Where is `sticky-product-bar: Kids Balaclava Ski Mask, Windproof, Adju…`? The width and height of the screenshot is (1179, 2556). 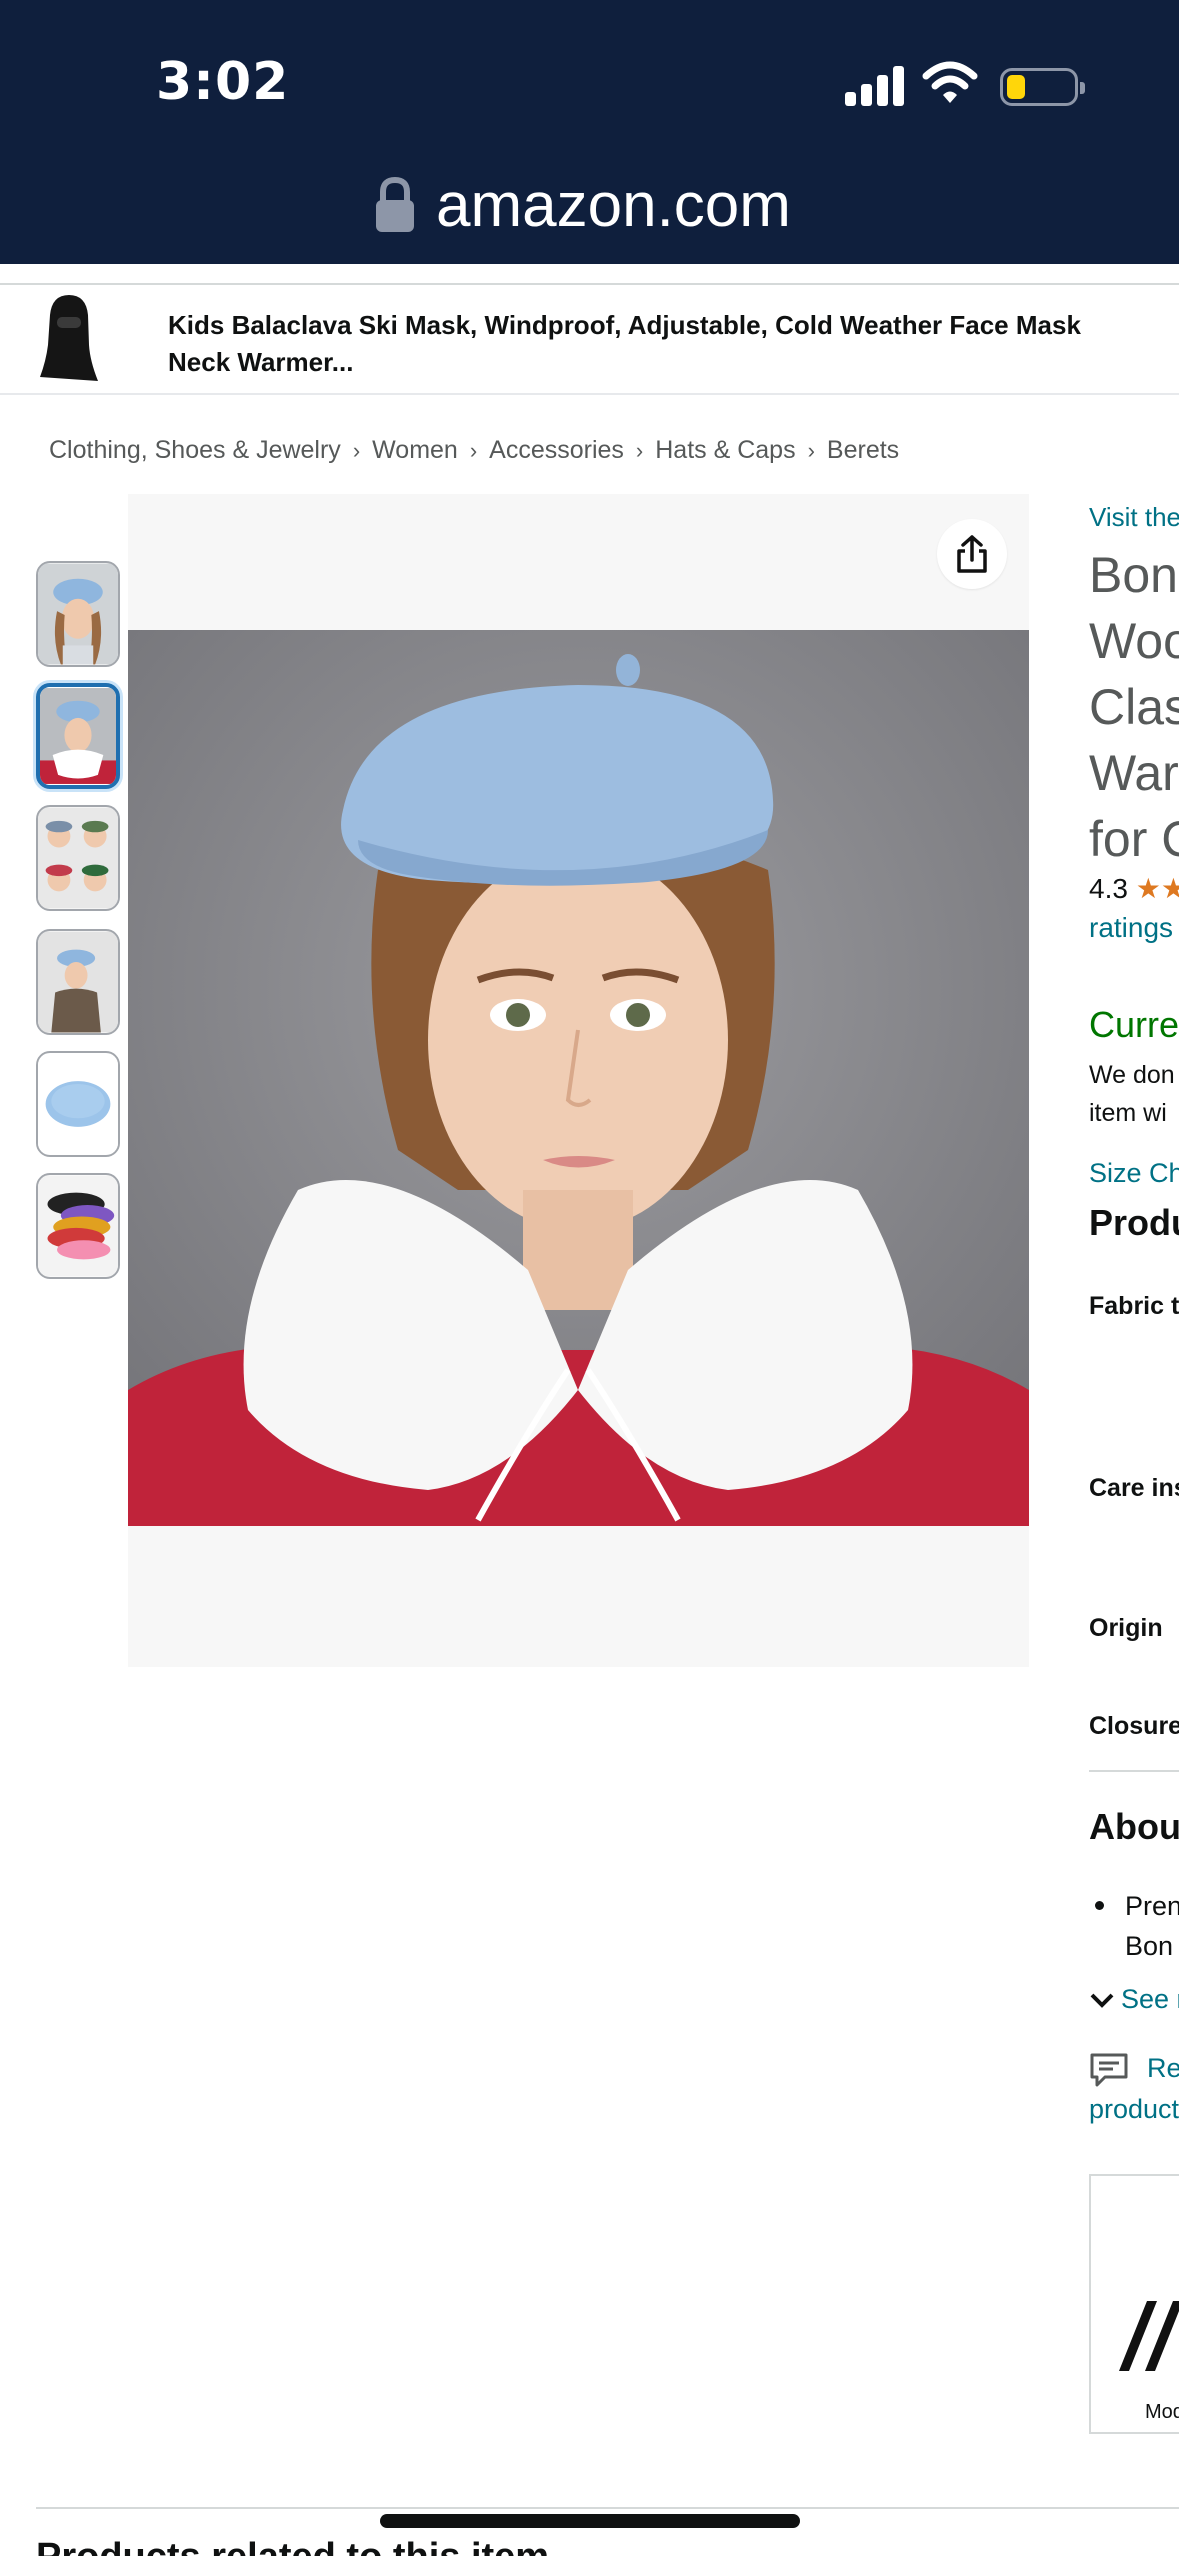 sticky-product-bar: Kids Balaclava Ski Mask, Windproof, Adju… is located at coordinates (589, 339).